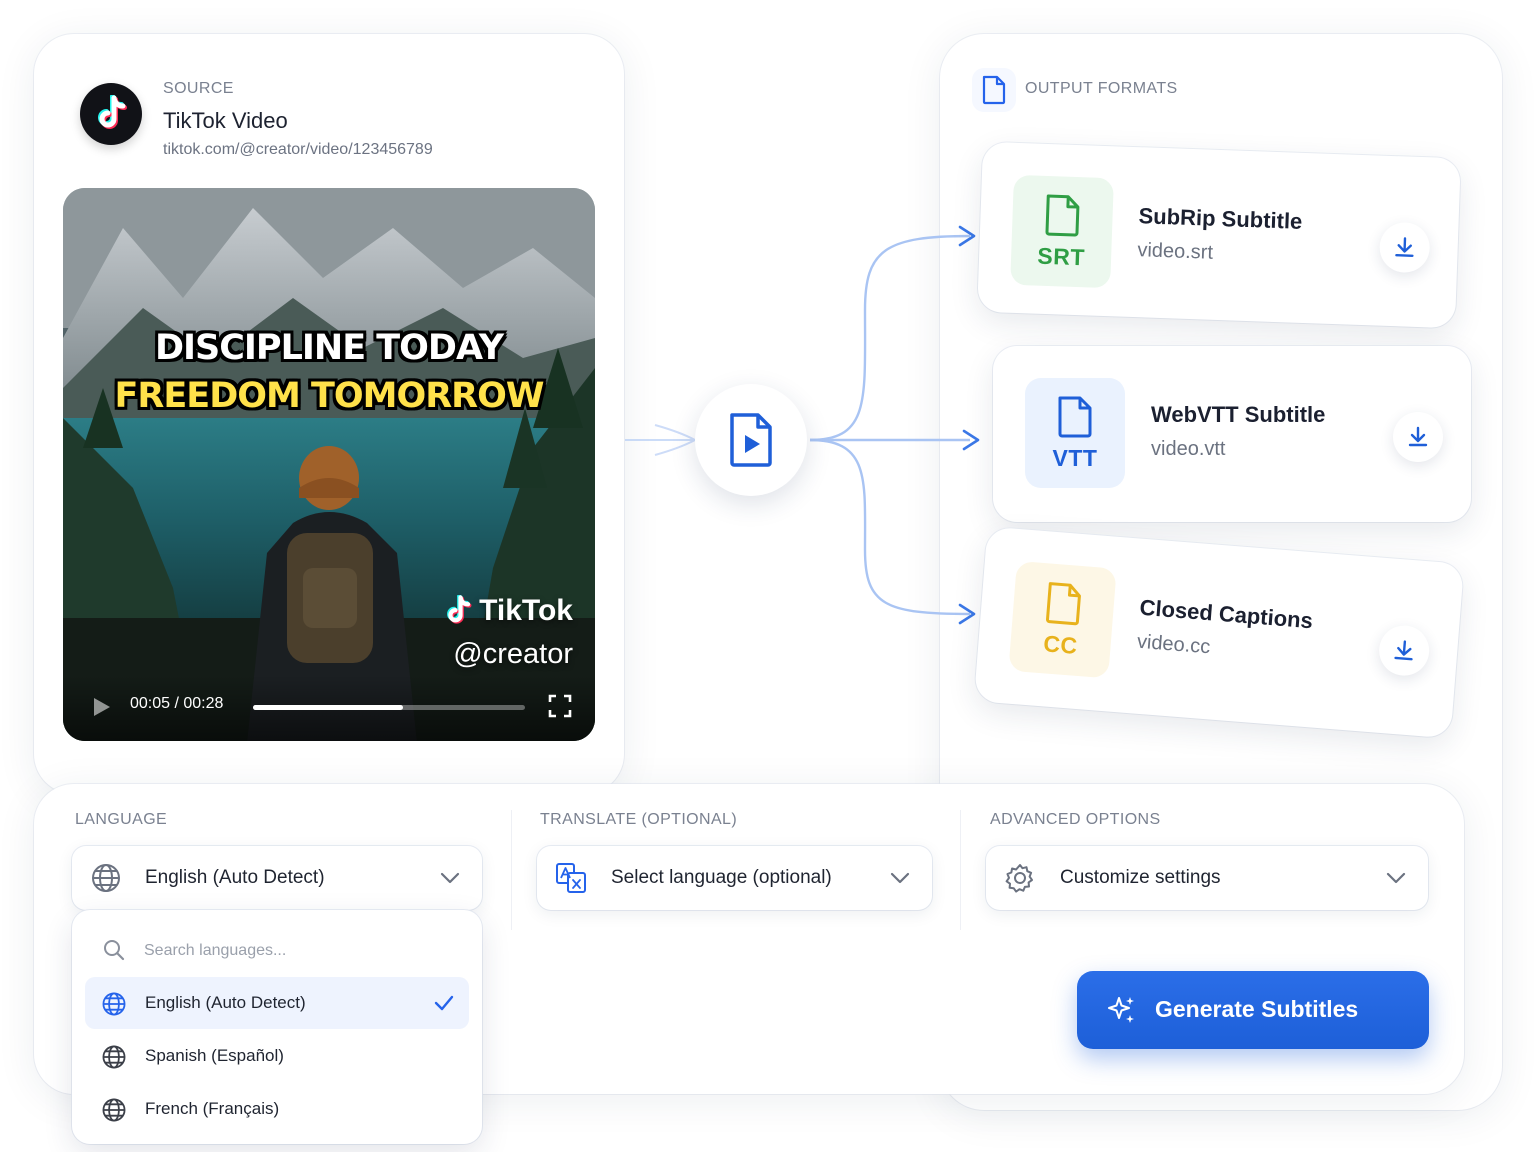 The height and width of the screenshot is (1152, 1536). What do you see at coordinates (1174, 644) in the screenshot?
I see `format-filename: video.cc` at bounding box center [1174, 644].